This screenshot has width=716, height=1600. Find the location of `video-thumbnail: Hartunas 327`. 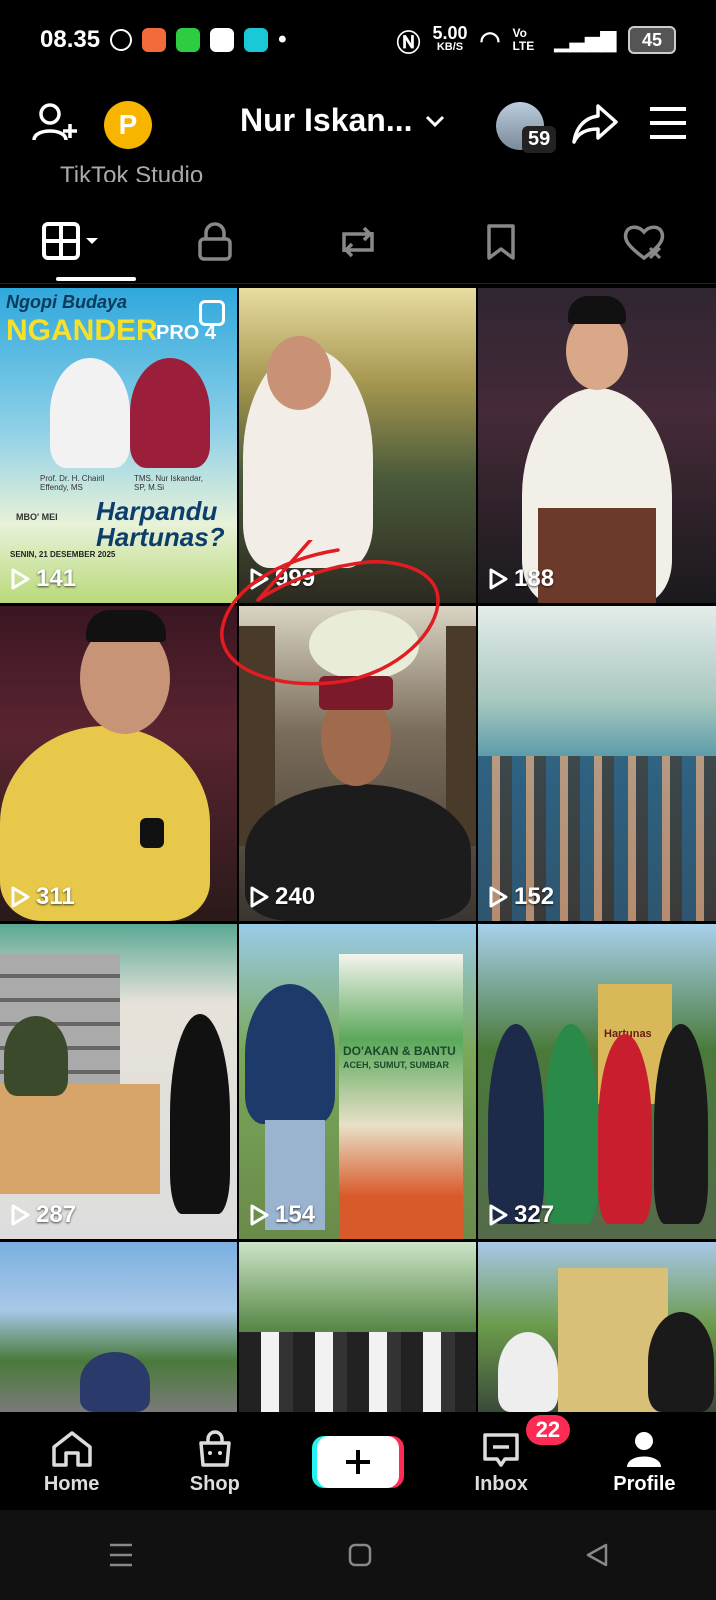

video-thumbnail: Hartunas 327 is located at coordinates (597, 1081).